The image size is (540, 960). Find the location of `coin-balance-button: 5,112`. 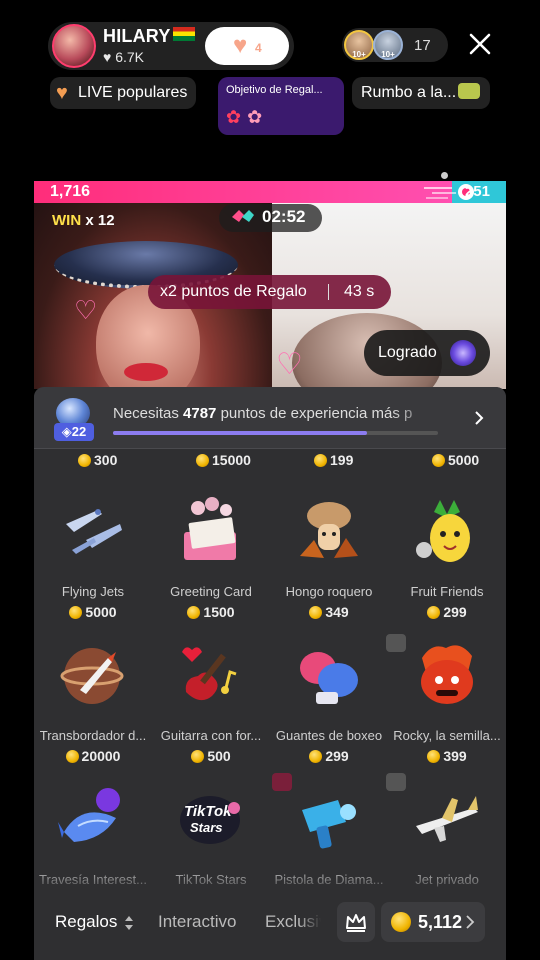

coin-balance-button: 5,112 is located at coordinates (433, 922).